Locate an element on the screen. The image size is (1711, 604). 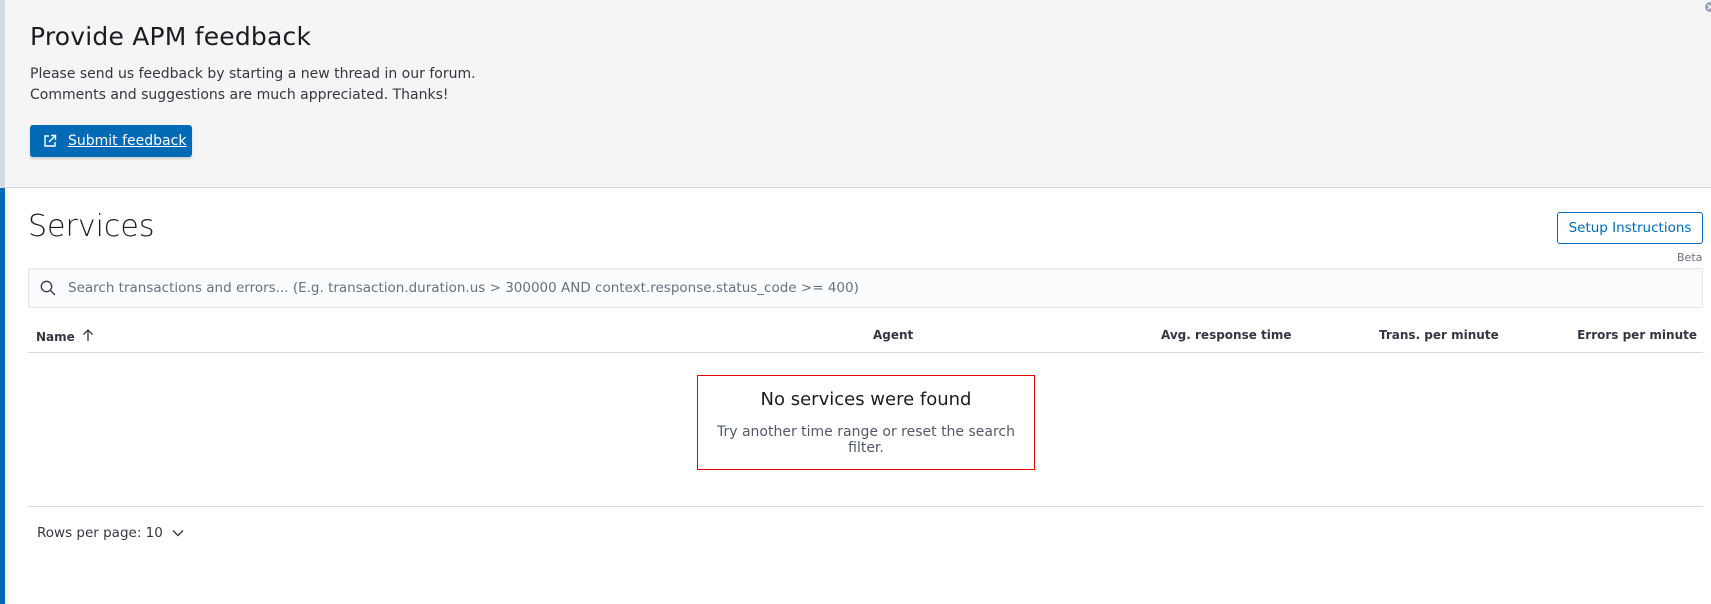
column-header-trans-per-minute: Trans. per minute is located at coordinates (1439, 335).